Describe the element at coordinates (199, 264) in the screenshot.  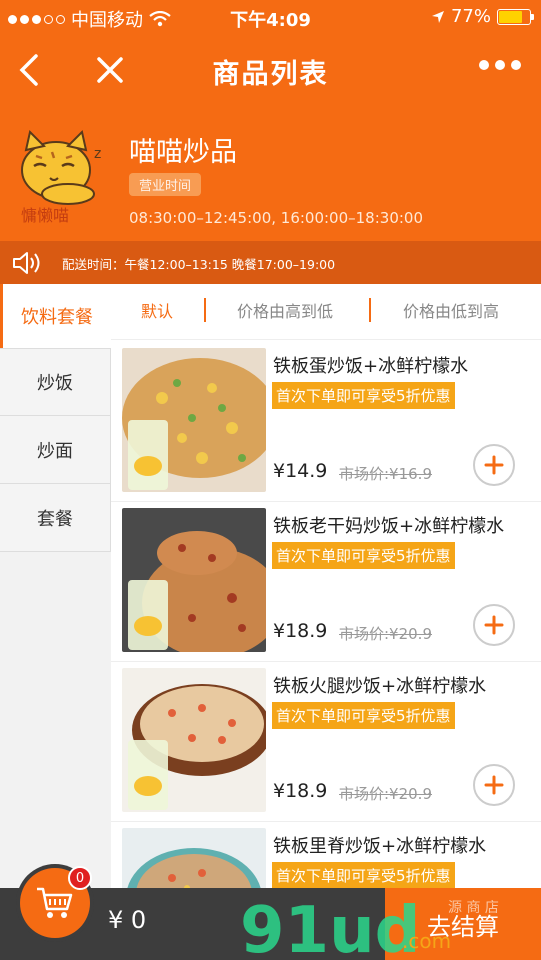
I see `delivery-time-text: 配送时间：午餐12:00–13:15 晚餐17:00–19:00` at that location.